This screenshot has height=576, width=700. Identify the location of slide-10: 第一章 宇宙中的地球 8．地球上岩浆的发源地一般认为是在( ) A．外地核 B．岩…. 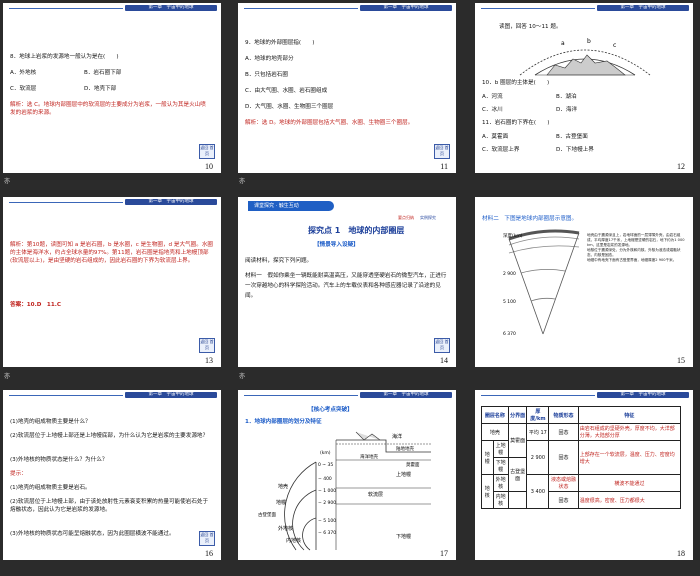
(112, 88).